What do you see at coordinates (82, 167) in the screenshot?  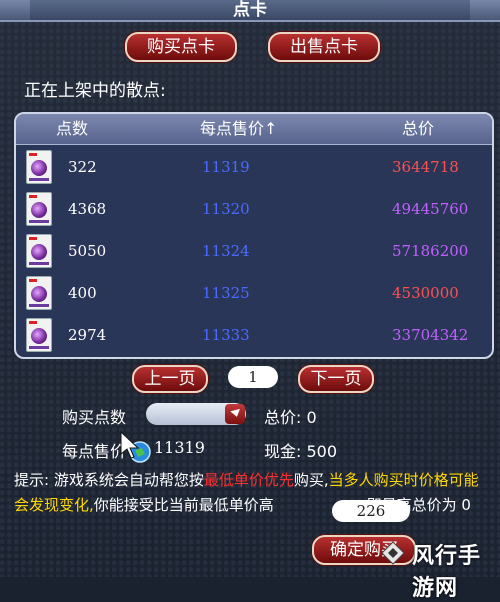 I see `row-points: 322` at bounding box center [82, 167].